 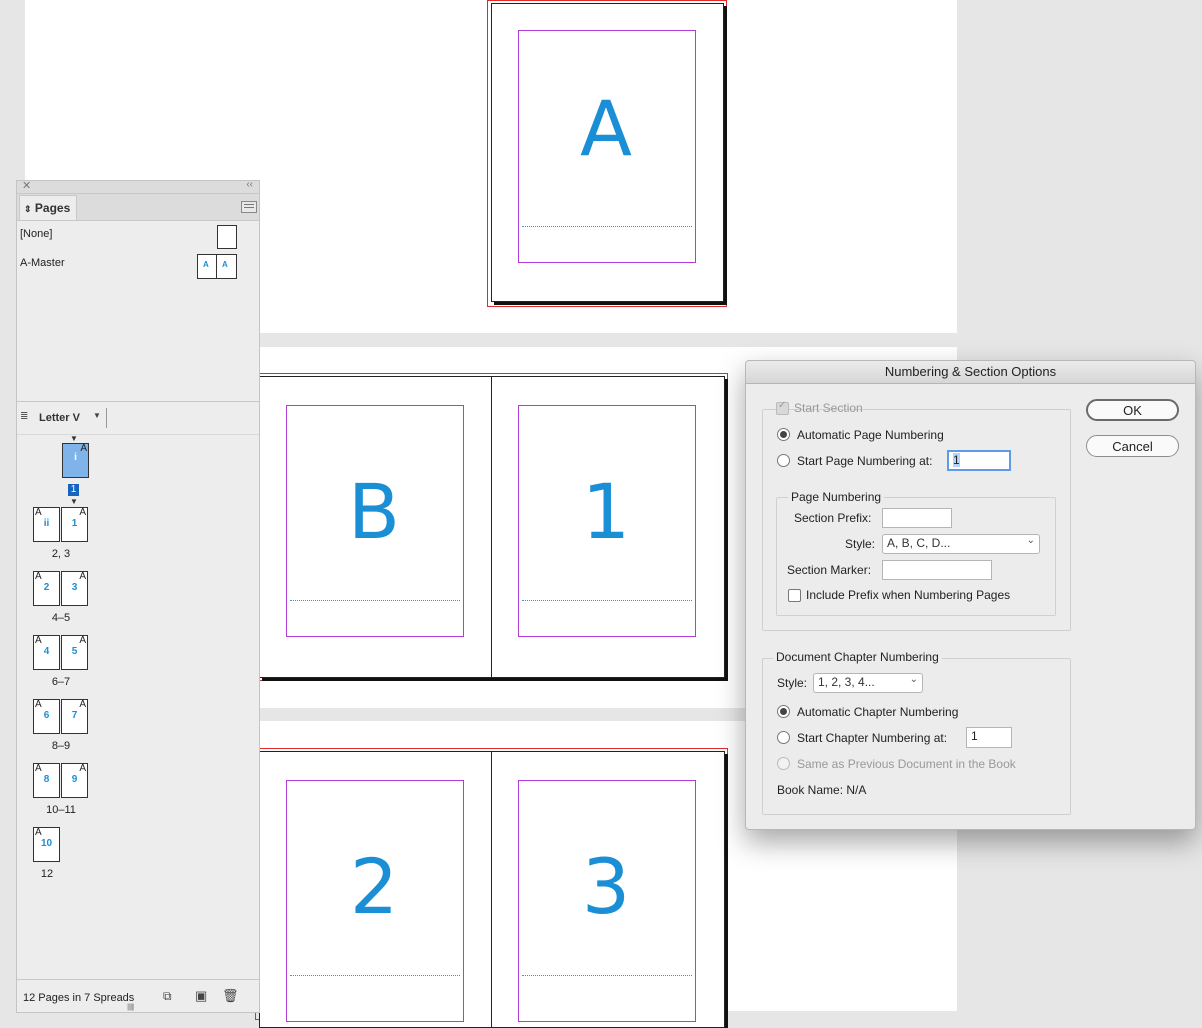 I want to click on master-a: A-Master, so click(x=42, y=263).